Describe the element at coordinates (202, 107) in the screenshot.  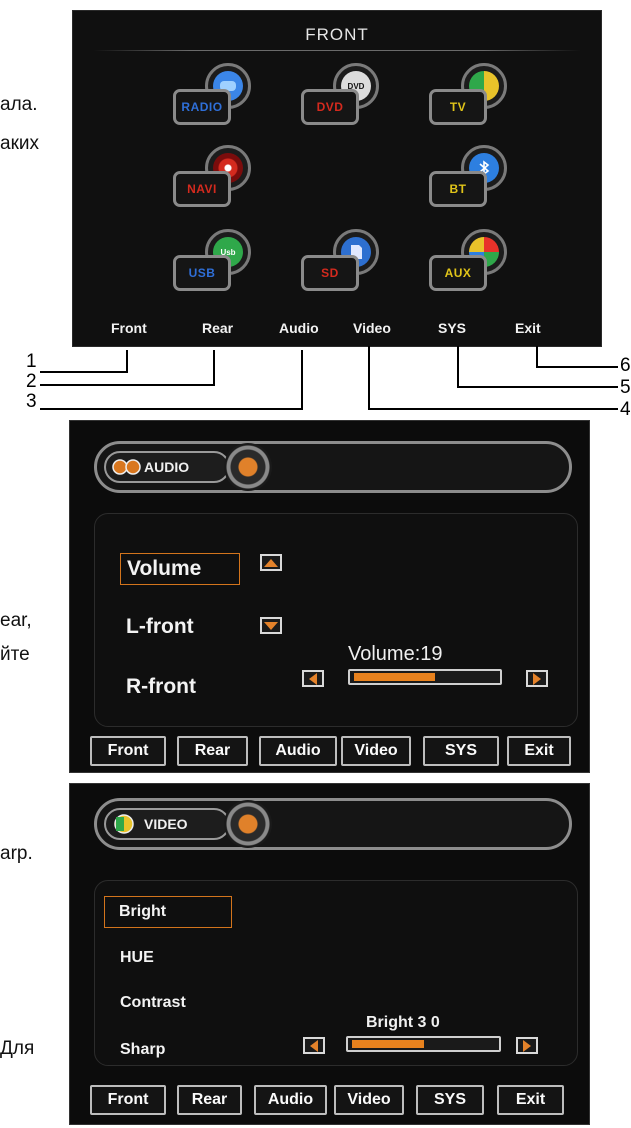
I see `radio-label: RADIO` at that location.